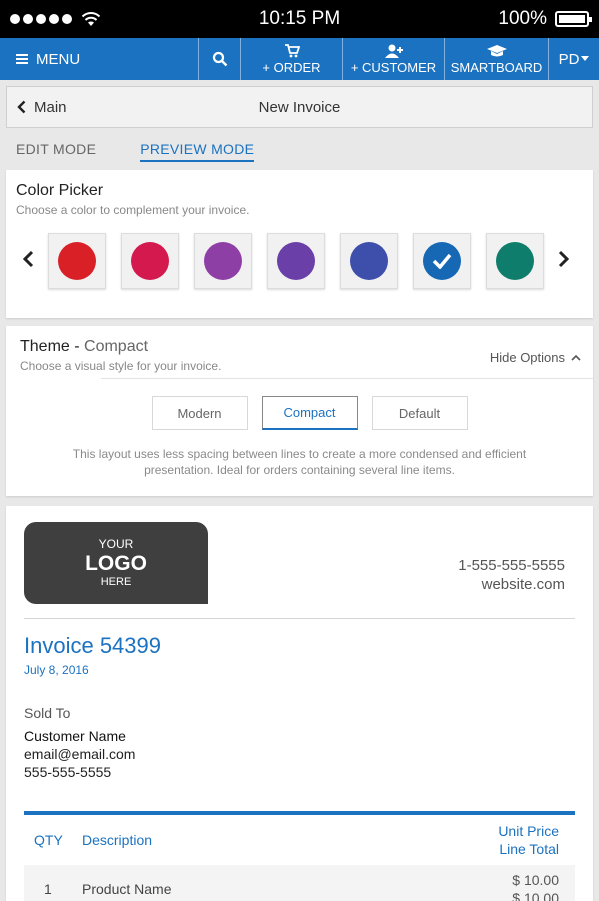 This screenshot has height=901, width=599. I want to click on cart-icon, so click(292, 51).